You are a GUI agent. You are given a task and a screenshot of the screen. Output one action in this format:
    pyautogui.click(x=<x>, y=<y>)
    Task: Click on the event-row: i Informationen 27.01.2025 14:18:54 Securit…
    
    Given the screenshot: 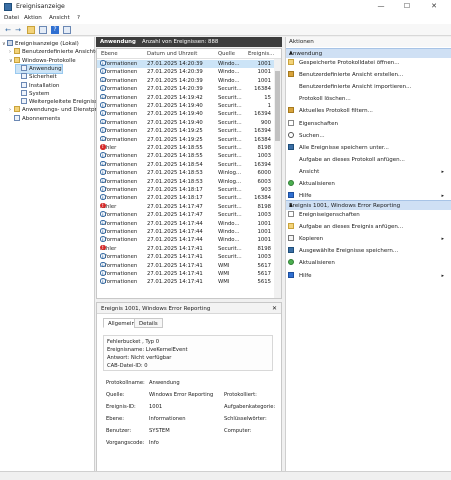 What is the action you would take?
    pyautogui.click(x=186, y=164)
    